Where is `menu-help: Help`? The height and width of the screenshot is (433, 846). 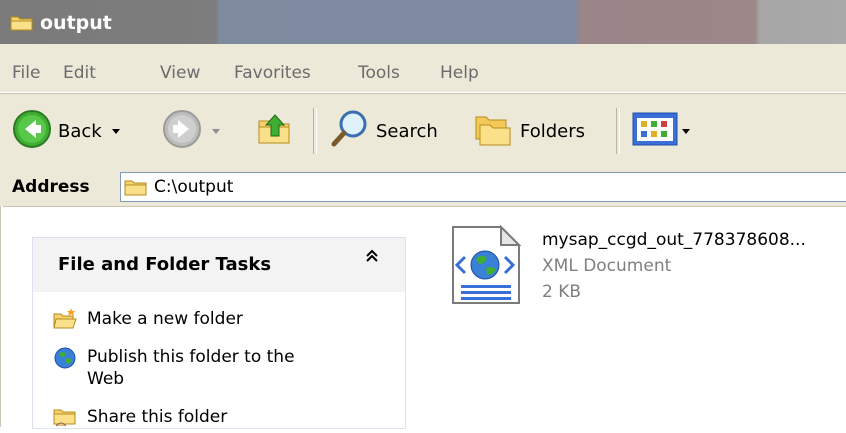
menu-help: Help is located at coordinates (459, 73).